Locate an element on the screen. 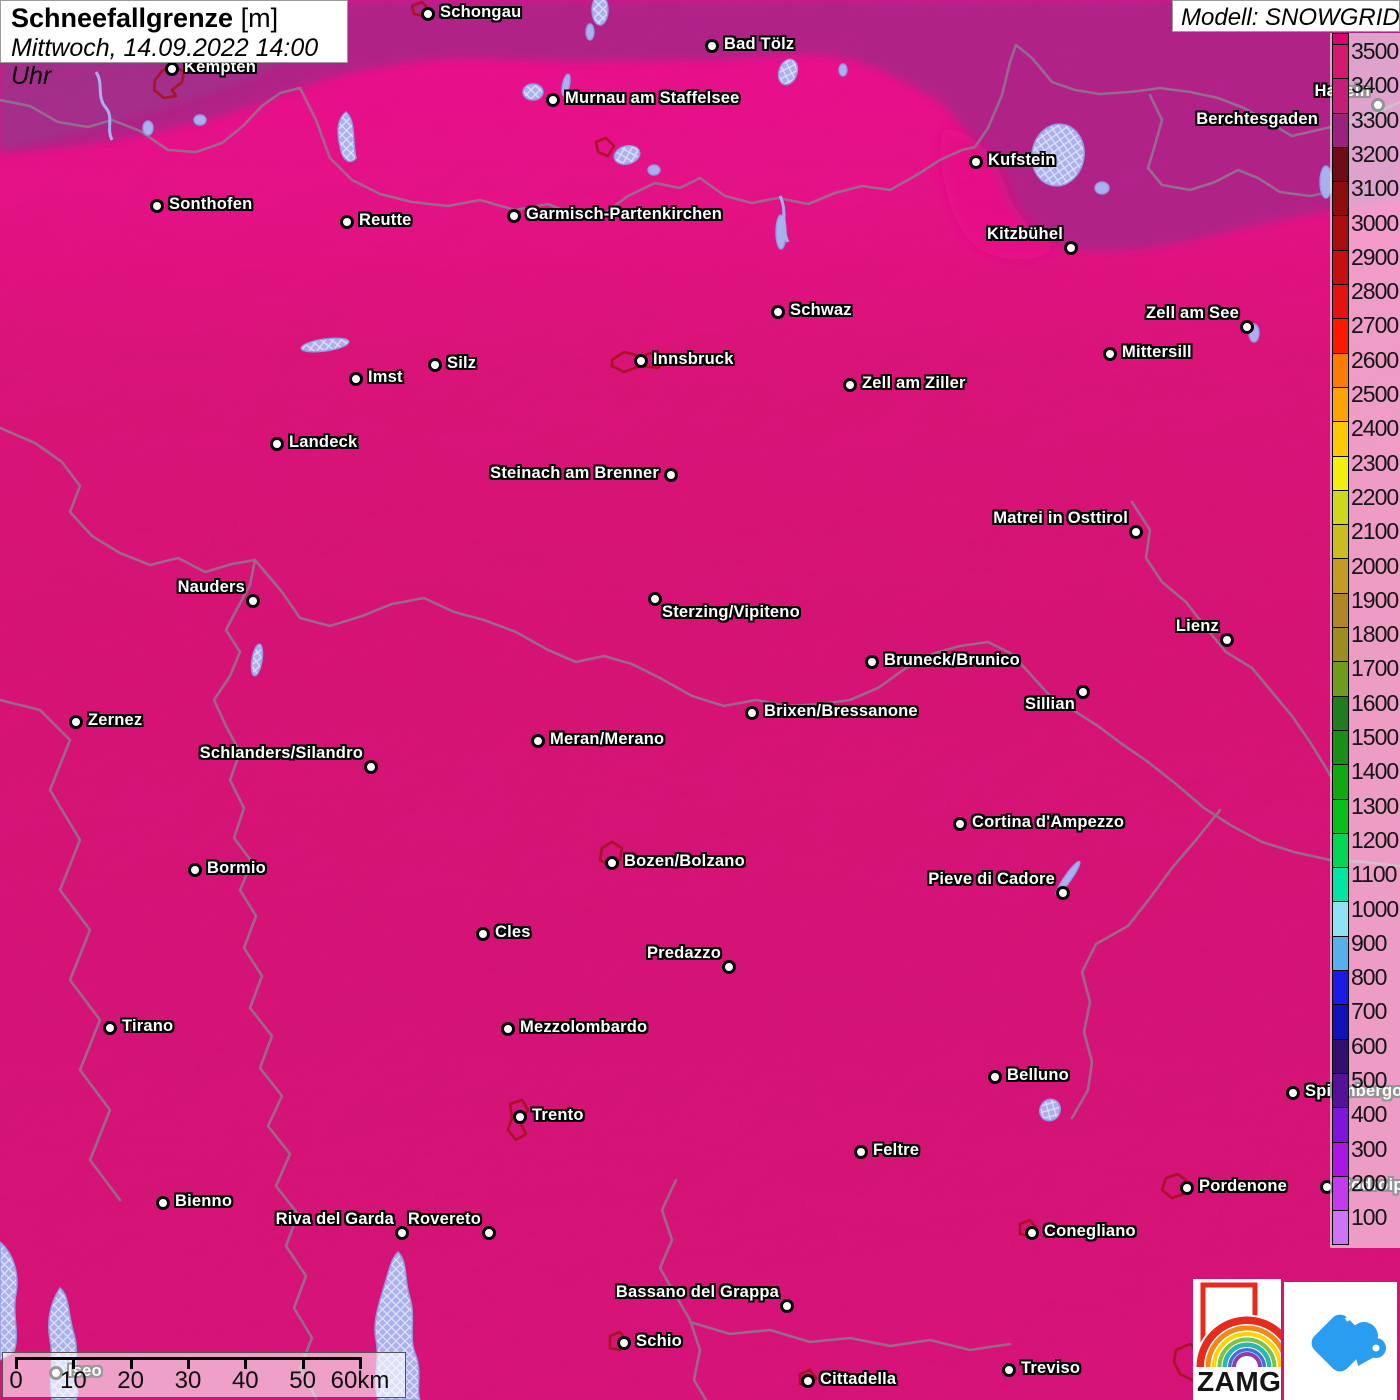 This screenshot has width=1400, height=1400. city-label: Sonthofen is located at coordinates (211, 204).